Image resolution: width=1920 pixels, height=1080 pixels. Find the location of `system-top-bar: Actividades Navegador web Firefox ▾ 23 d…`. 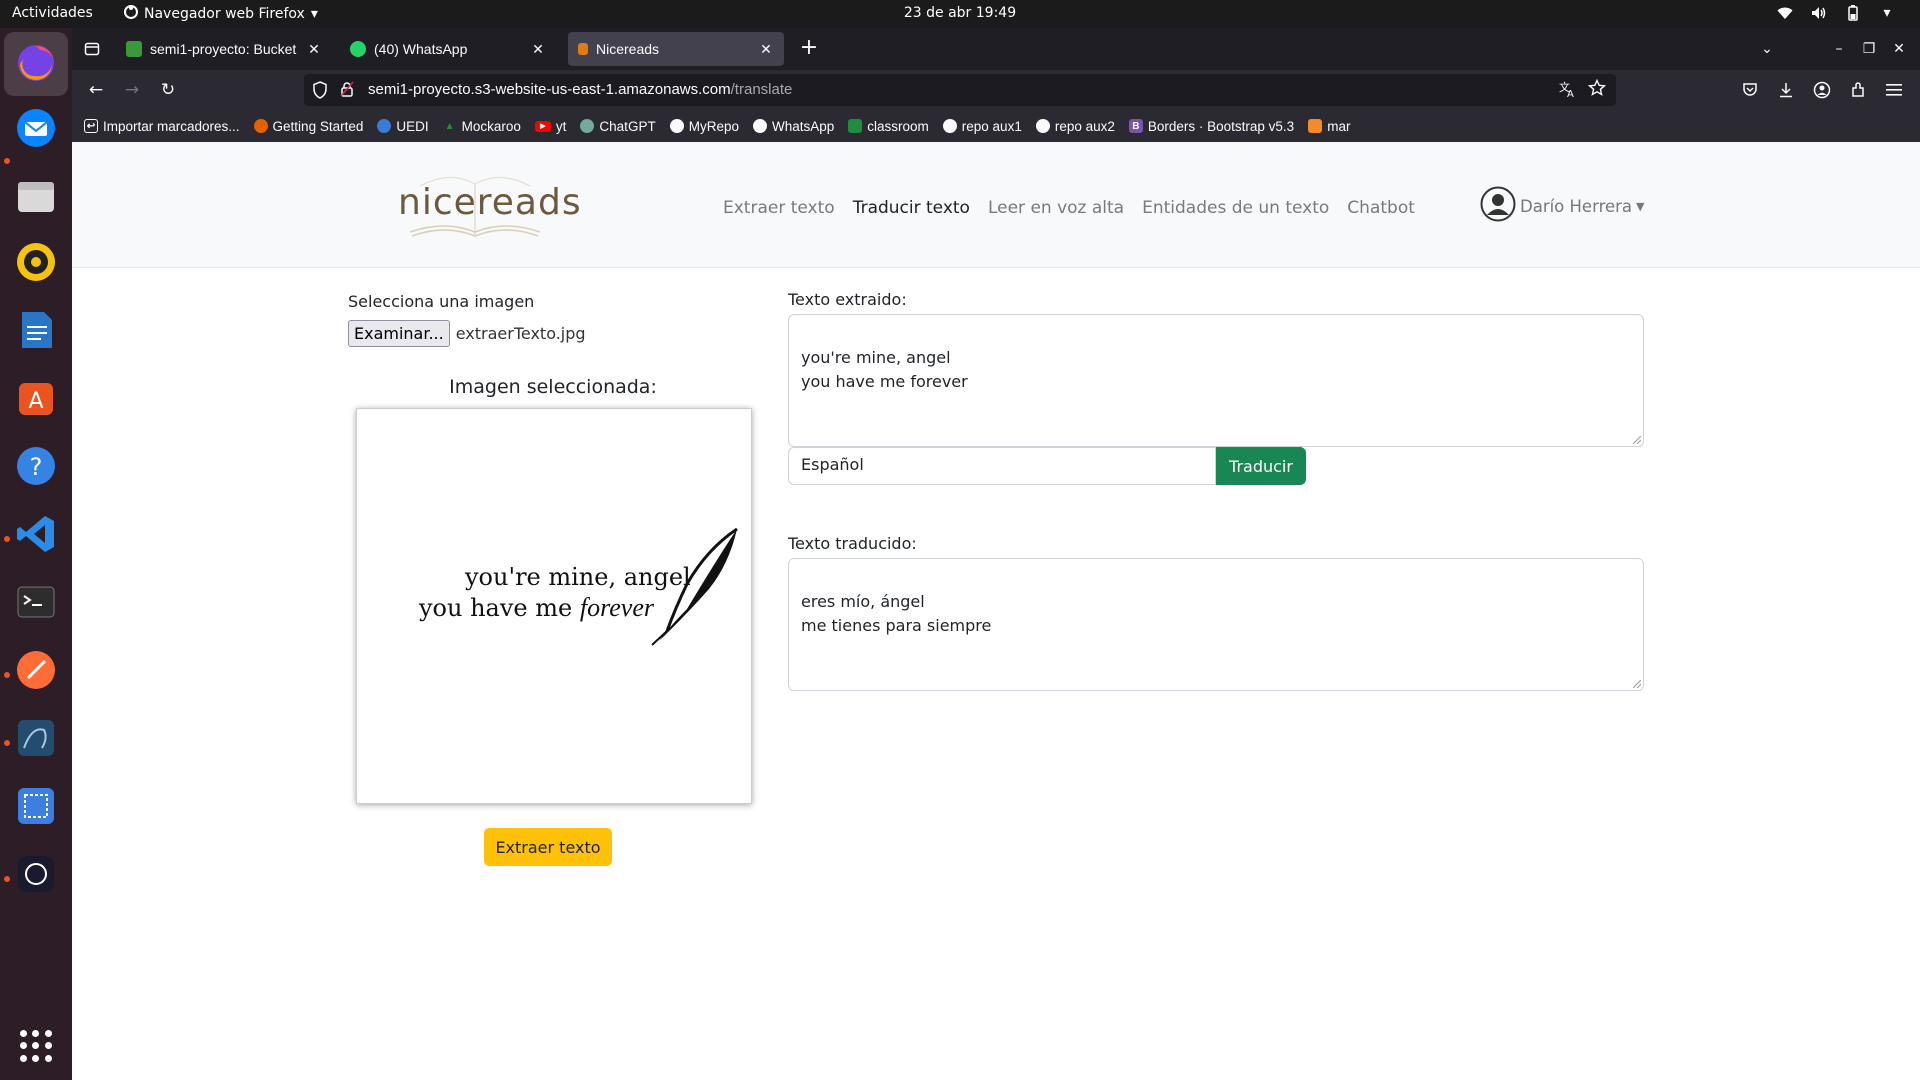

system-top-bar: Actividades Navegador web Firefox ▾ 23 d… is located at coordinates (960, 14).